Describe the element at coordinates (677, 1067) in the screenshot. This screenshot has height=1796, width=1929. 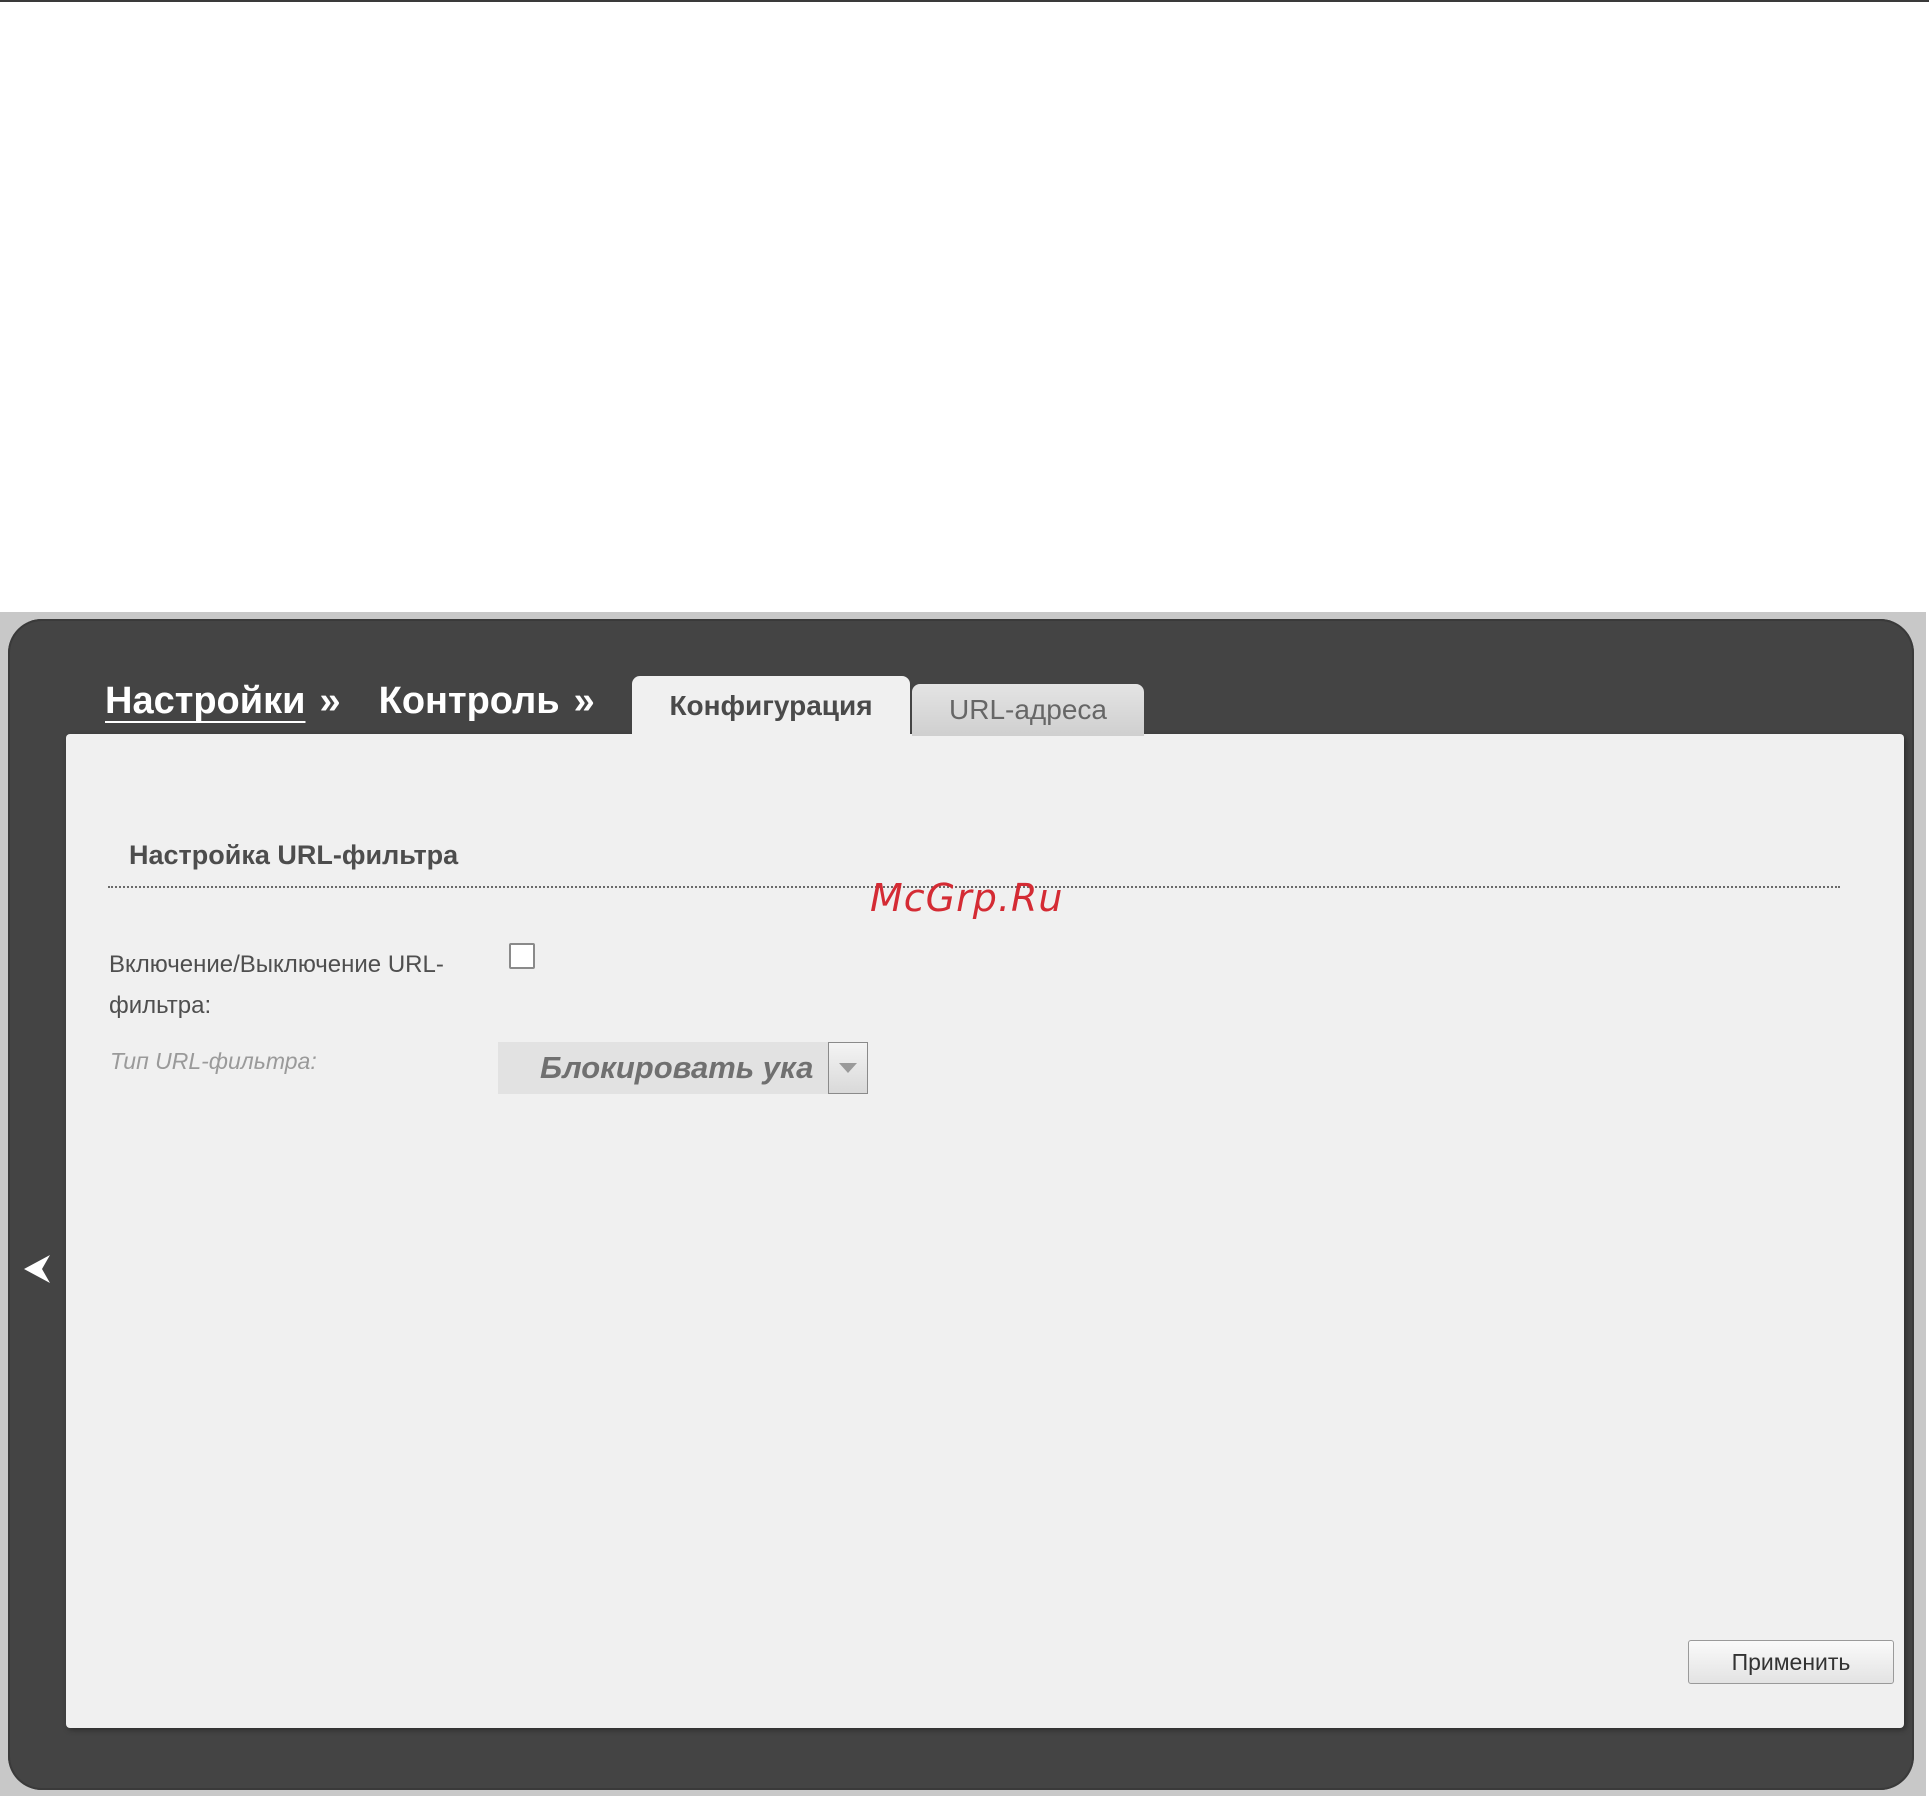
I see `url-filter-type-value: Блокировать ука` at that location.